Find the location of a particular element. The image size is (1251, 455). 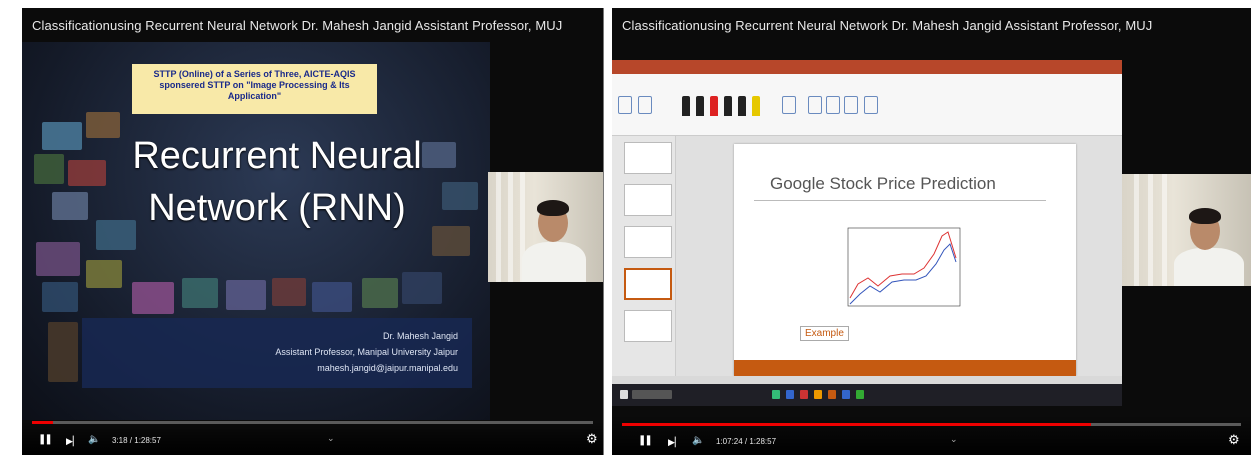

example-label: Example is located at coordinates (824, 333).